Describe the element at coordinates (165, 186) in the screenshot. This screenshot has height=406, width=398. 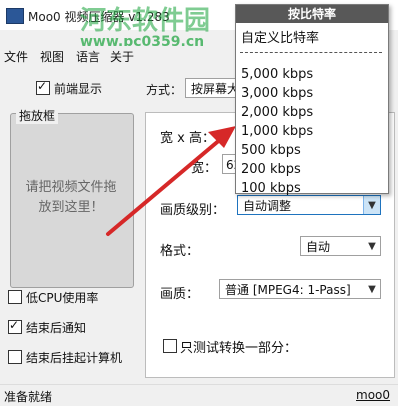
I see `arrow-shaft` at that location.